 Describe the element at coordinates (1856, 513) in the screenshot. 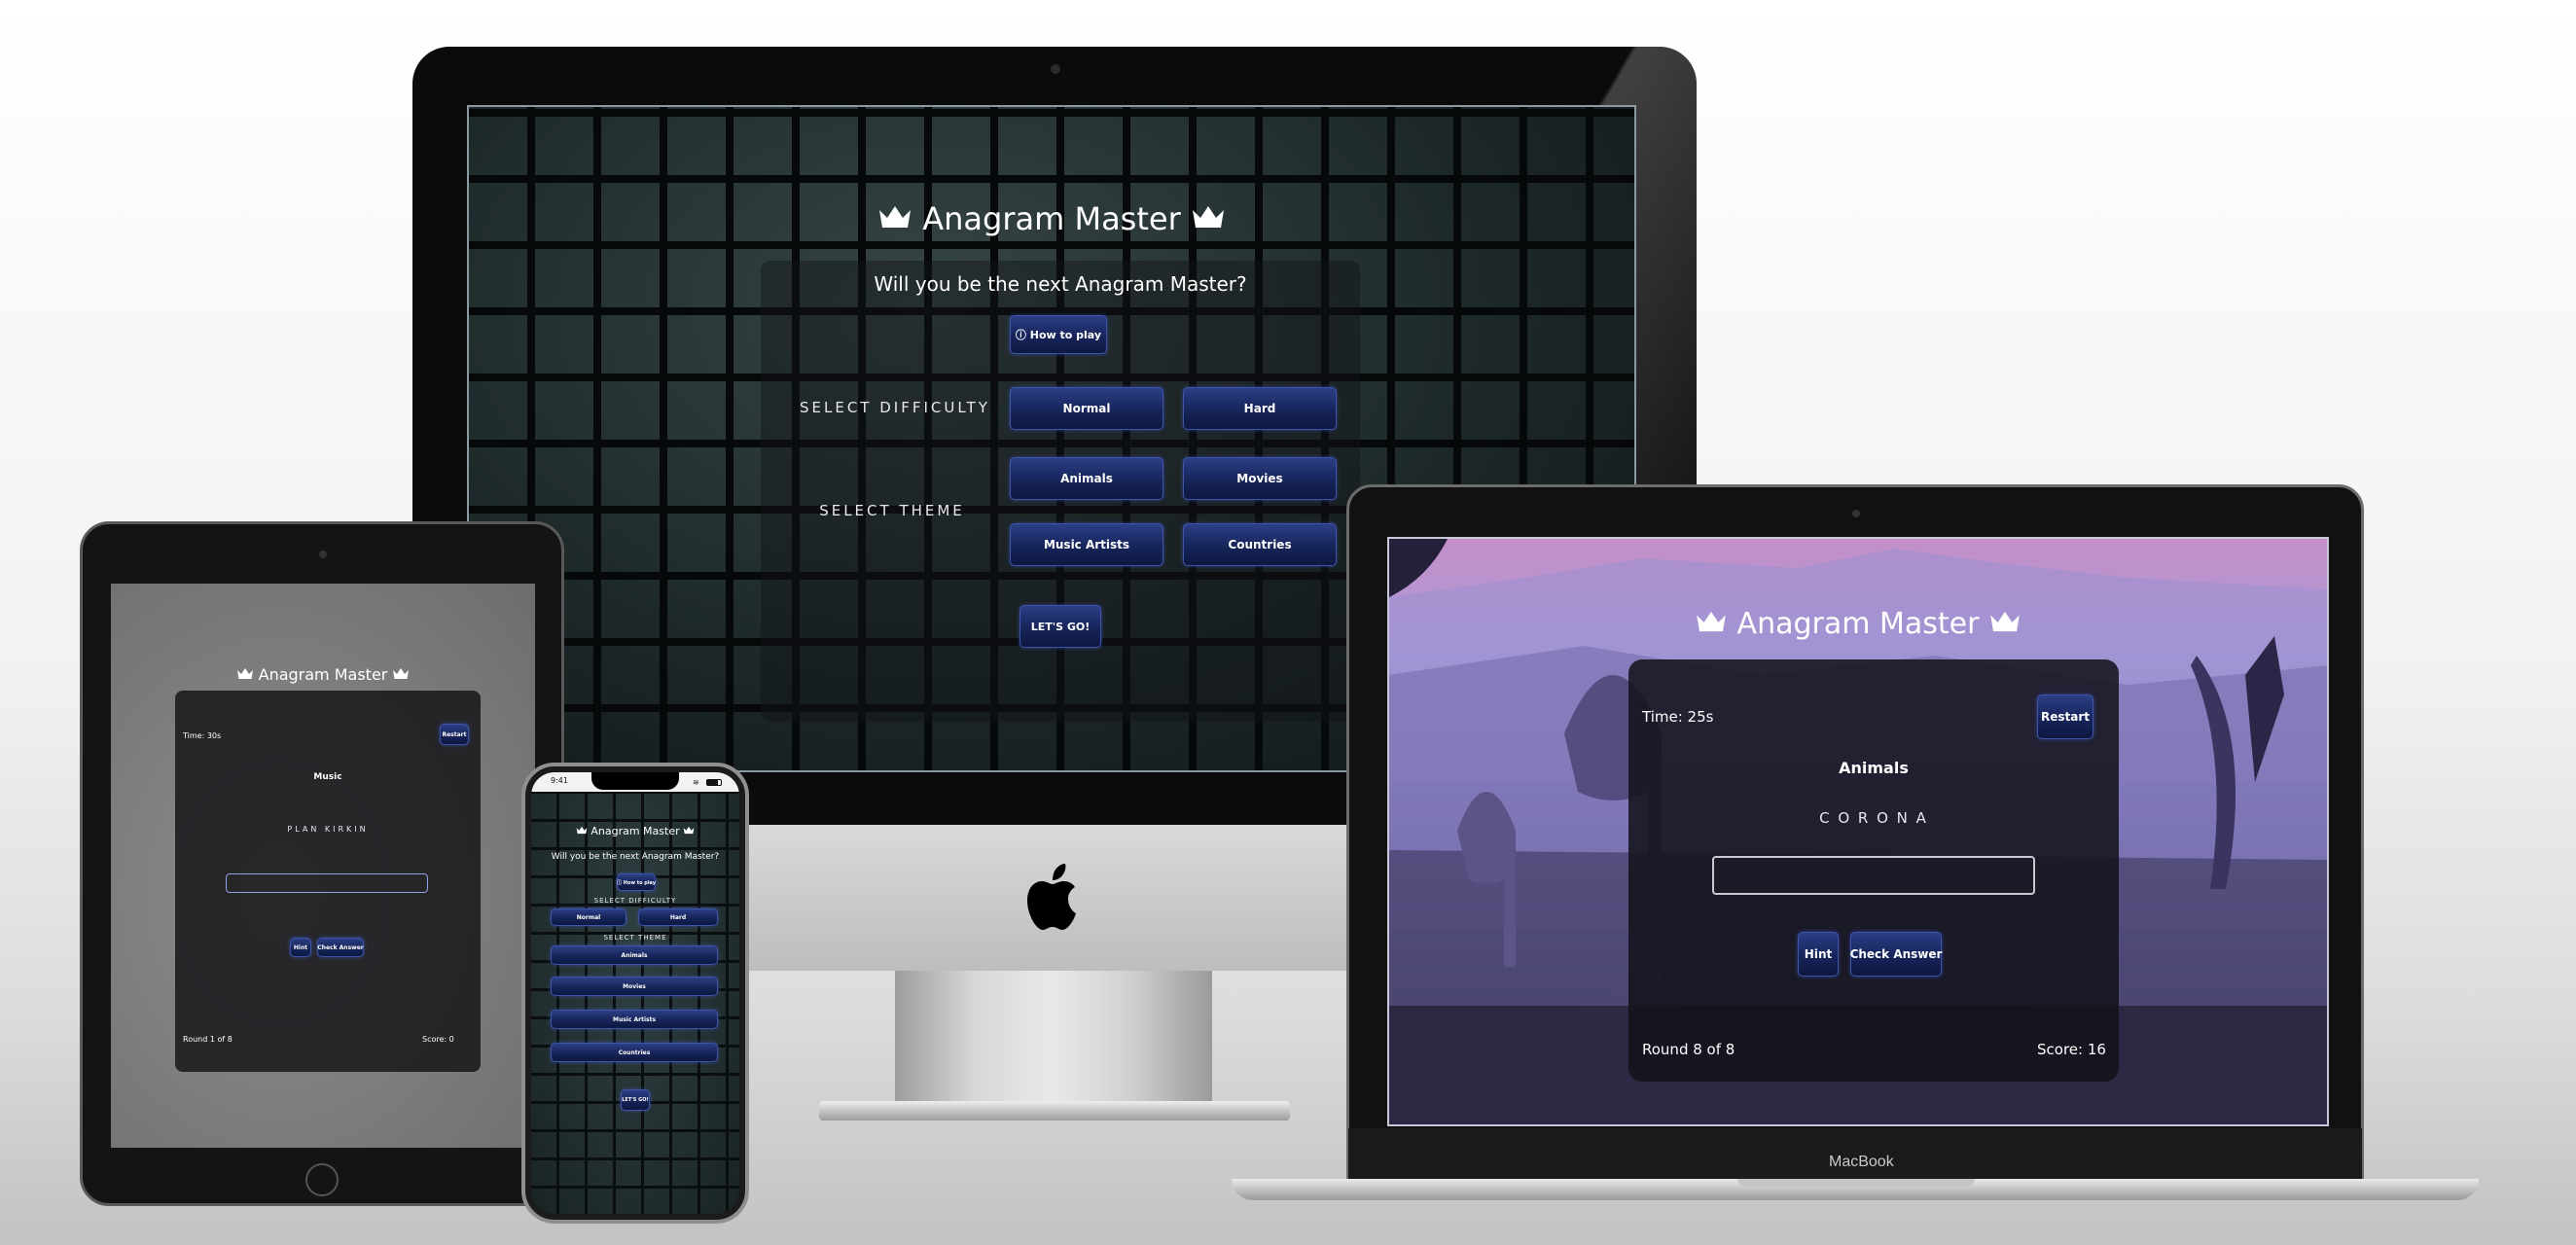

I see `macbook-camera` at that location.